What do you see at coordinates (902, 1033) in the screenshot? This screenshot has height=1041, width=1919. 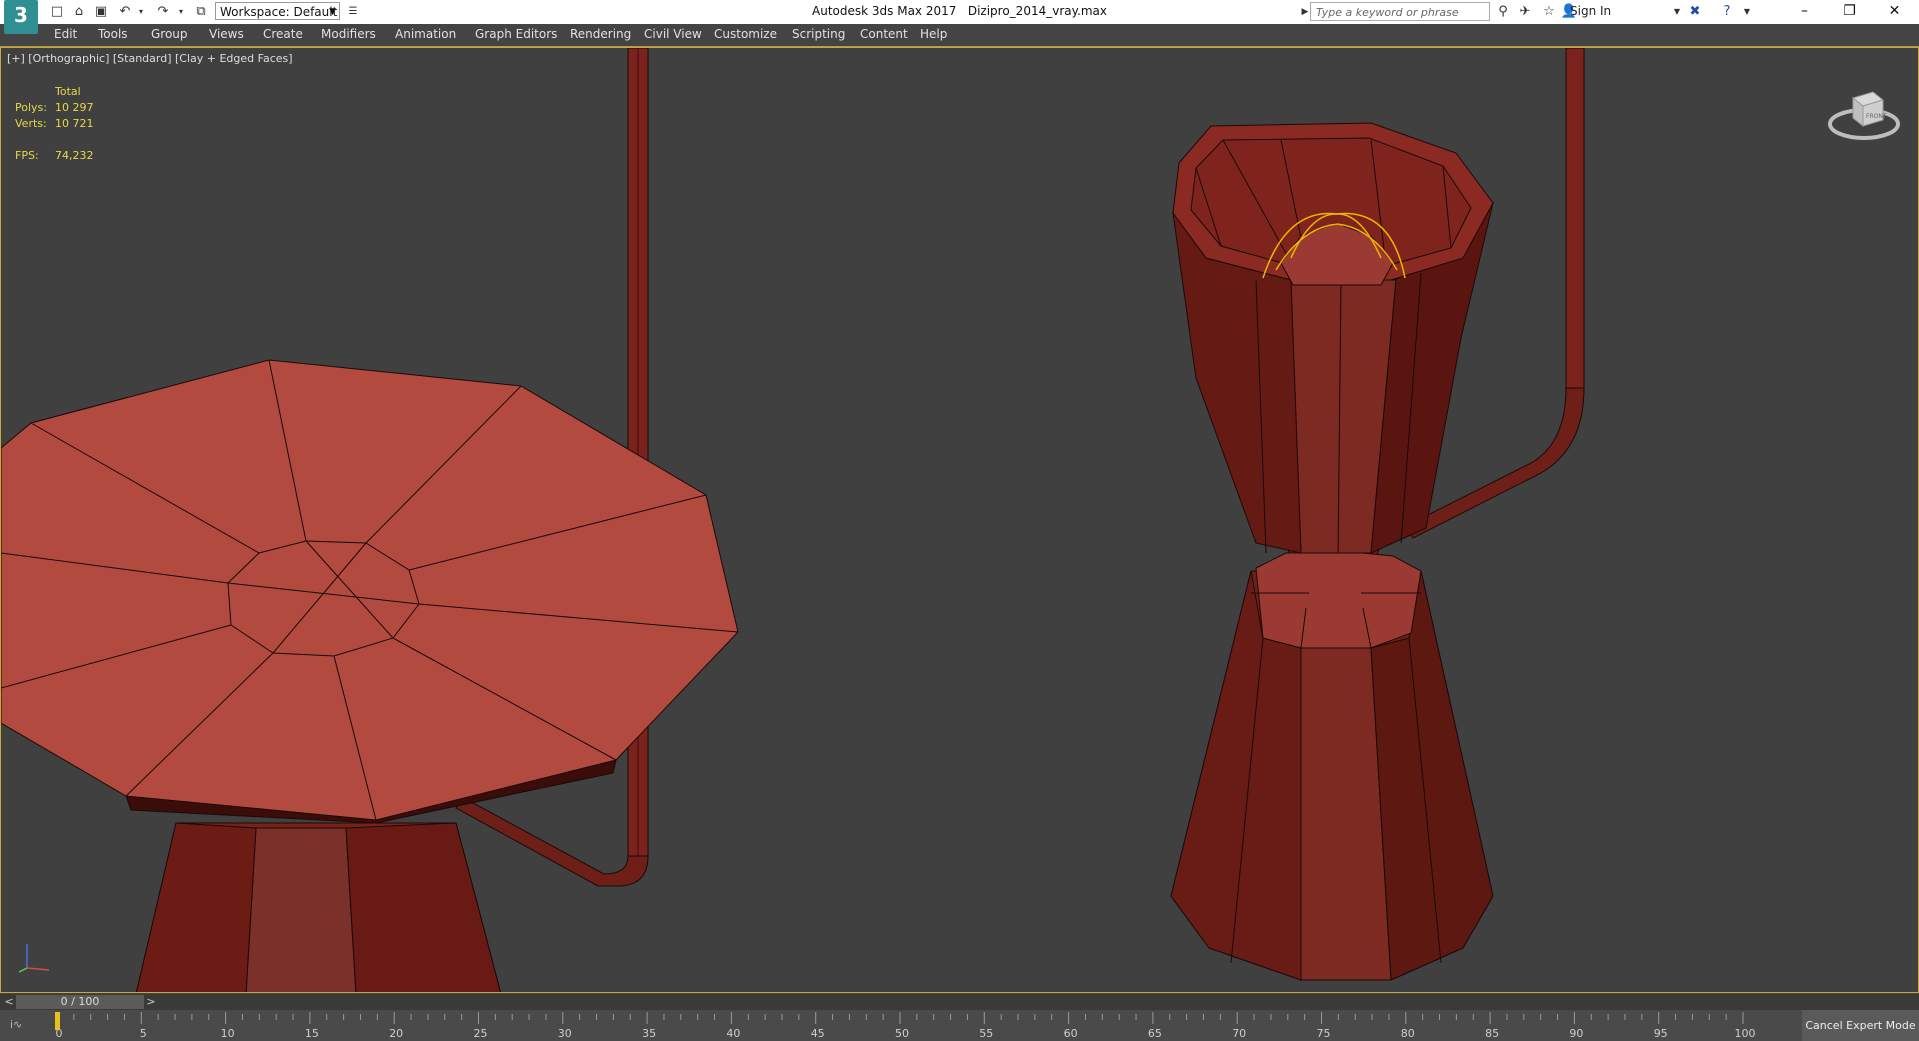 I see `ruler-tick-label: 50` at bounding box center [902, 1033].